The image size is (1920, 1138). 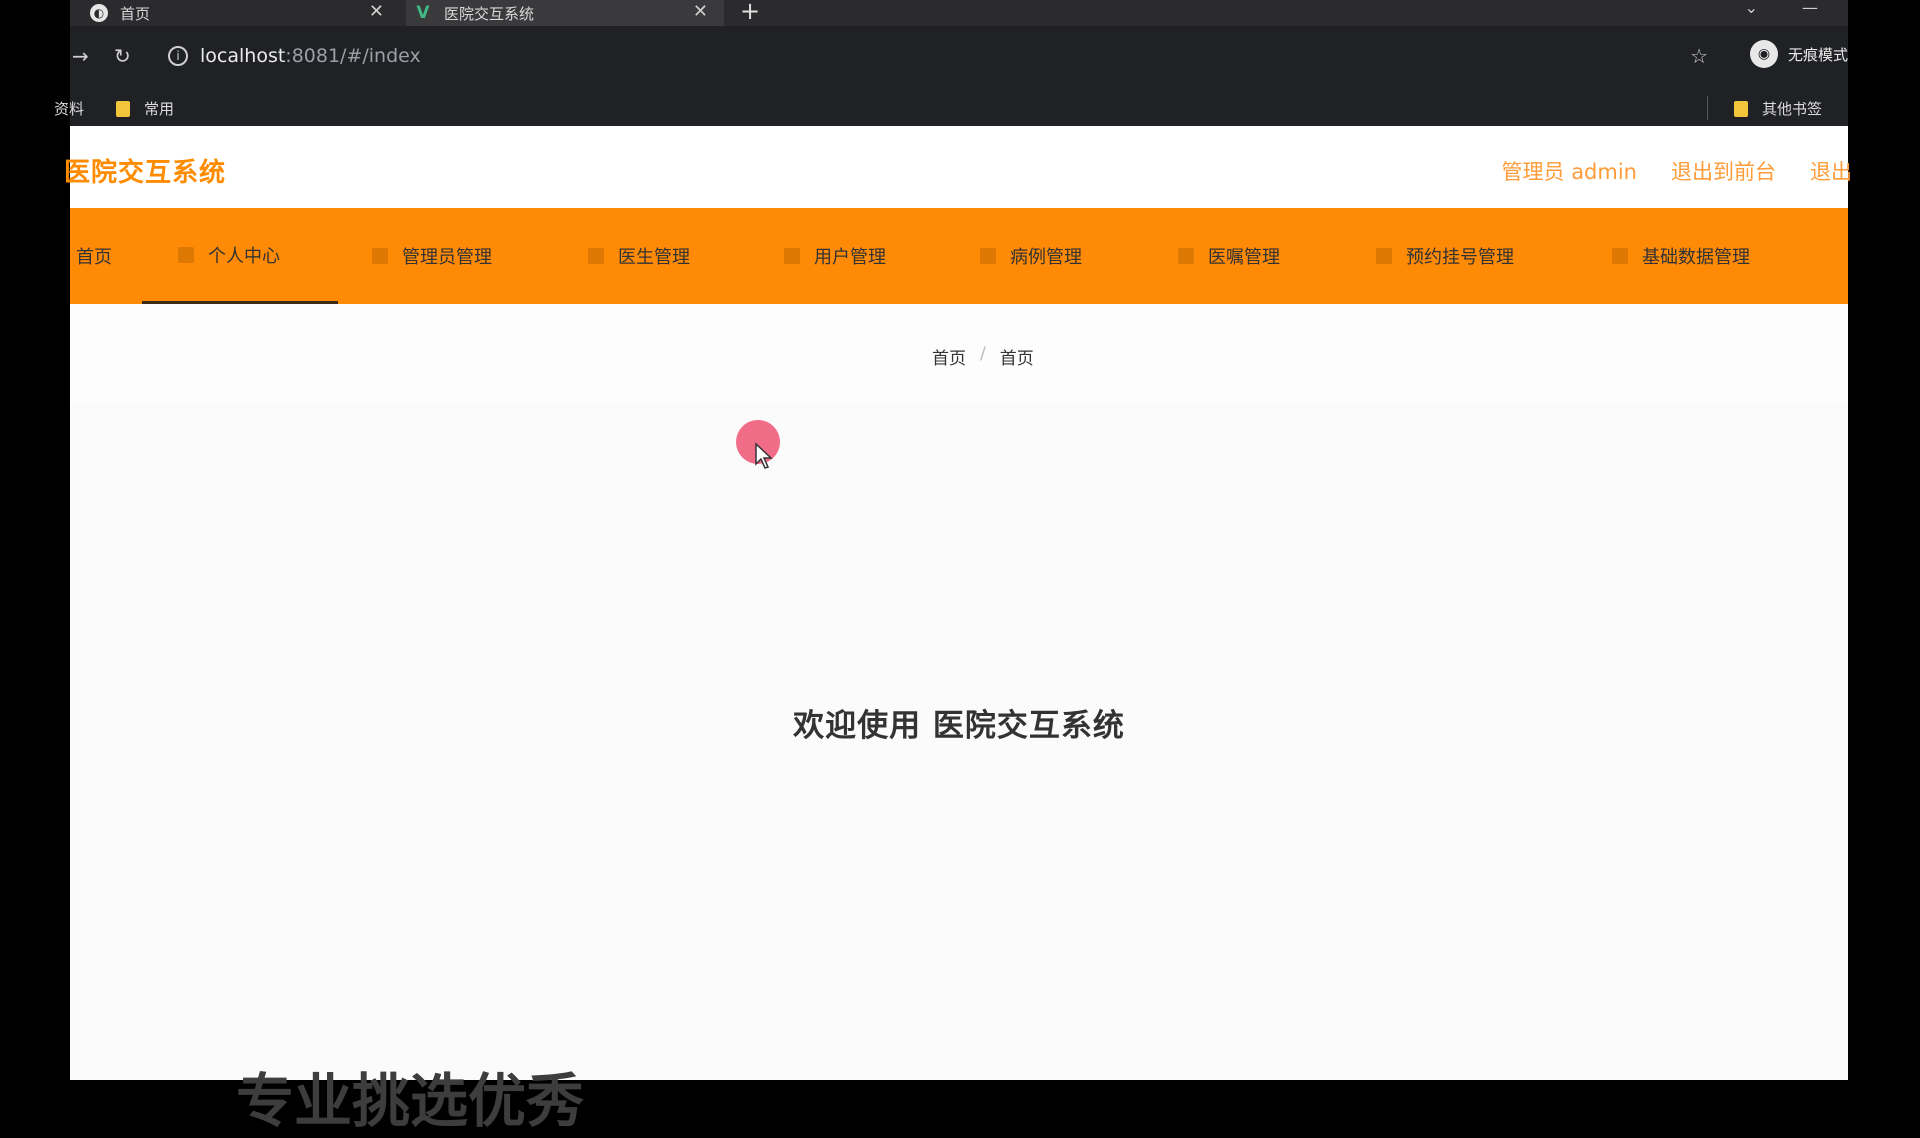 What do you see at coordinates (80, 56) in the screenshot?
I see `forward-icon: →` at bounding box center [80, 56].